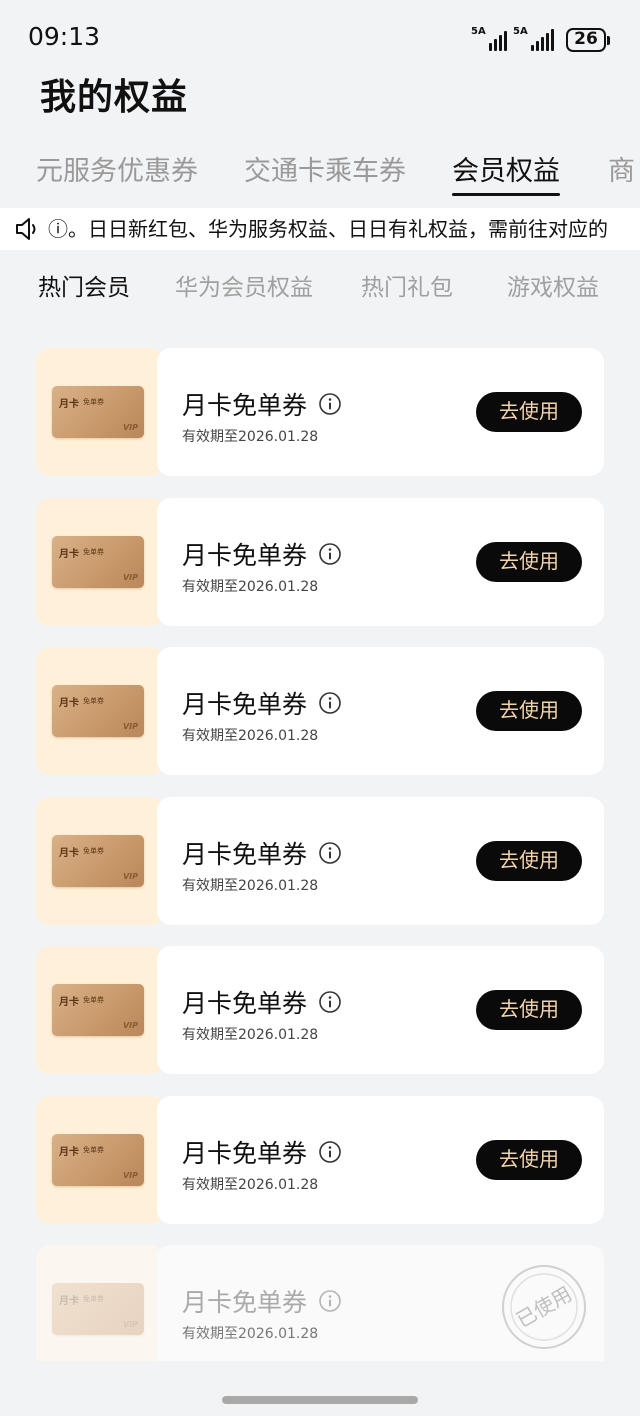 The width and height of the screenshot is (640, 1416). Describe the element at coordinates (325, 174) in the screenshot. I see `tab-transit-coupons: 交通卡乘车券` at that location.